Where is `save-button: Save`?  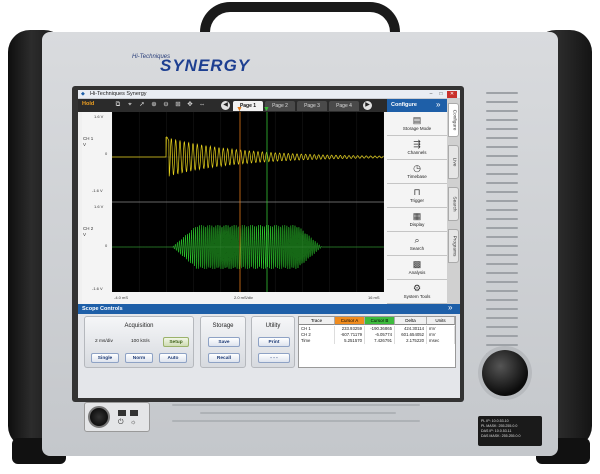 save-button: Save is located at coordinates (224, 342).